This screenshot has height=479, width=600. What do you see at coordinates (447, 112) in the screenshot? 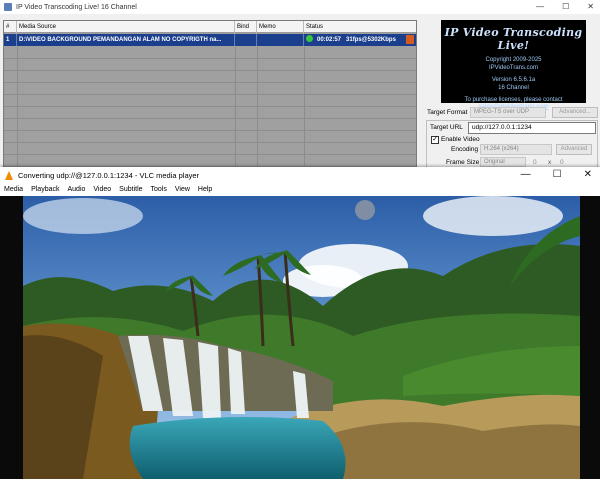
I see `target-format-label: Target Format` at bounding box center [447, 112].